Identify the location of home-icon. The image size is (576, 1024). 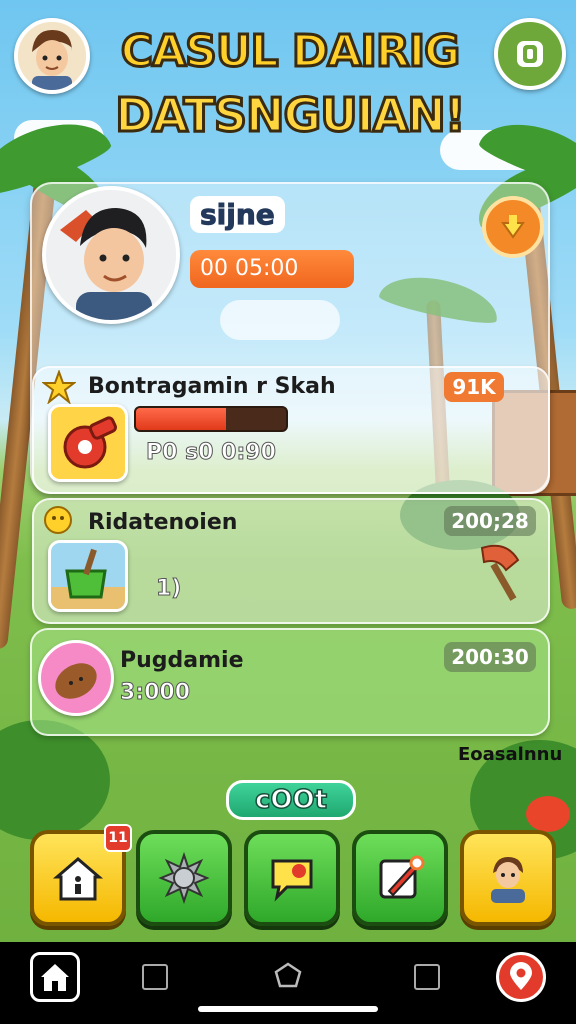
(55, 977).